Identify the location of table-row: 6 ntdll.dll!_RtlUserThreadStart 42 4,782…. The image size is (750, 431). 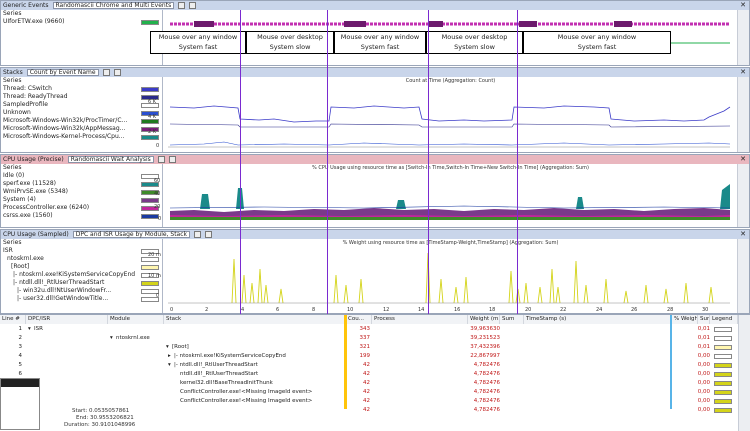
(369, 374).